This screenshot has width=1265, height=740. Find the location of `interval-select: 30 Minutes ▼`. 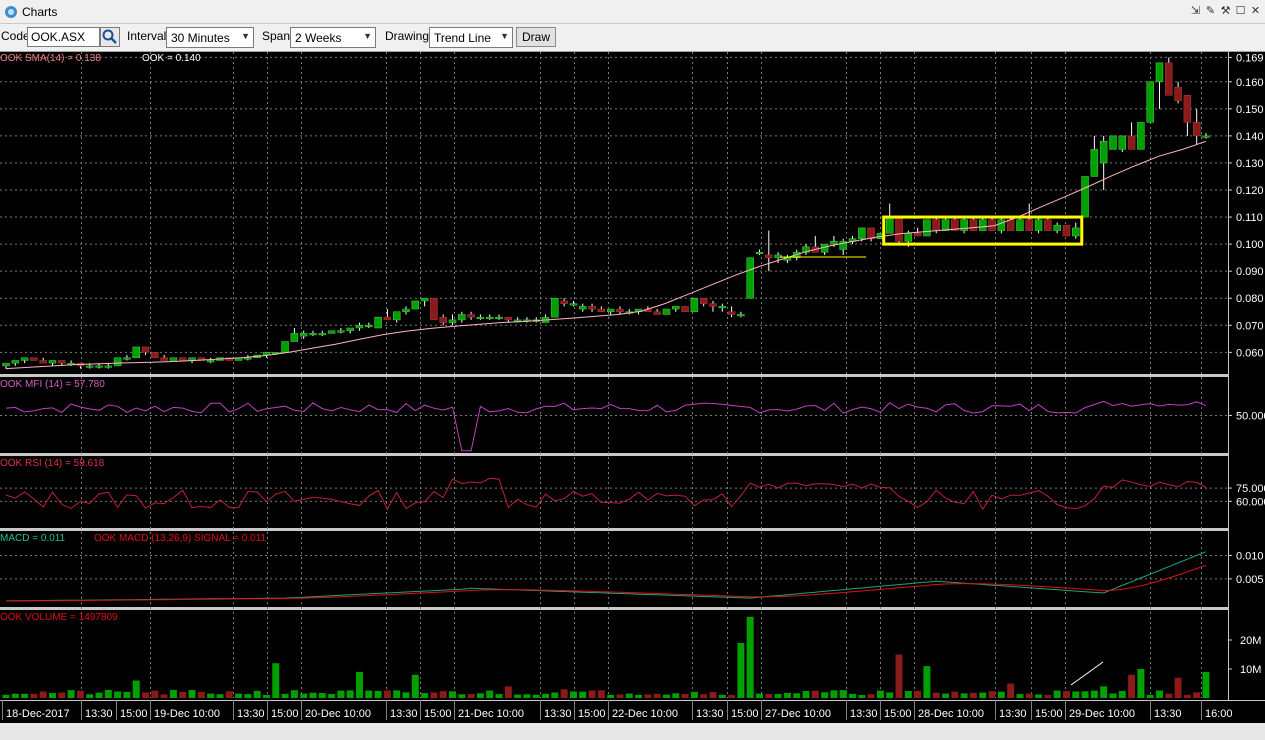

interval-select: 30 Minutes ▼ is located at coordinates (210, 37).